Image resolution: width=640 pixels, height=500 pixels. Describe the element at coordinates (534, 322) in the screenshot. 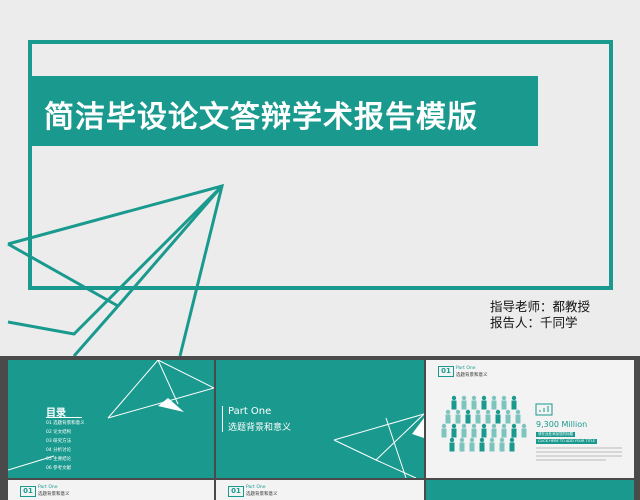

I see `reporter-label: 报告人：千同学` at that location.